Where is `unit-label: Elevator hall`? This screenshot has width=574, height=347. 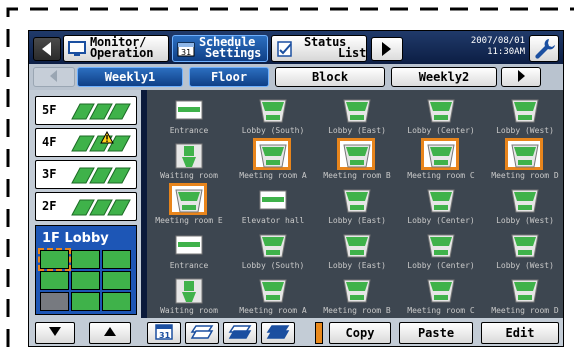 unit-label: Elevator hall is located at coordinates (273, 220).